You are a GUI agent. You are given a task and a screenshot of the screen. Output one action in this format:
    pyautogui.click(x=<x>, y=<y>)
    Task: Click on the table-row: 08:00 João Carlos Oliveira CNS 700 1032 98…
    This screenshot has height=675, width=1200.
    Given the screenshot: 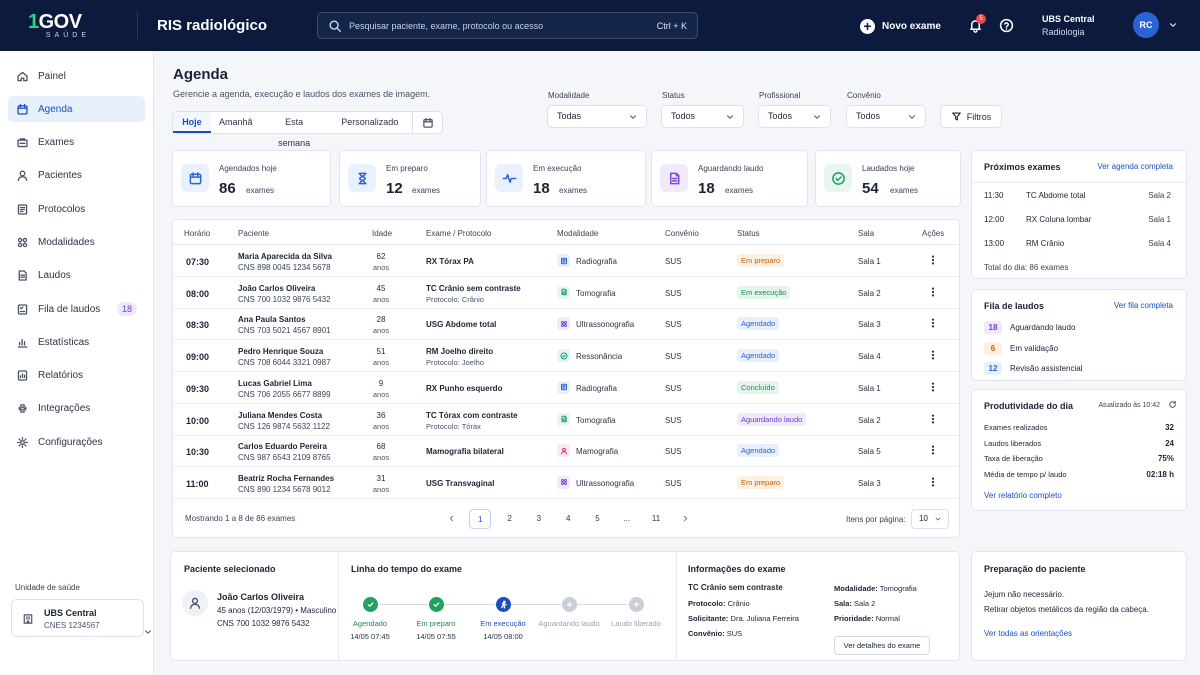 What is the action you would take?
    pyautogui.click(x=566, y=293)
    